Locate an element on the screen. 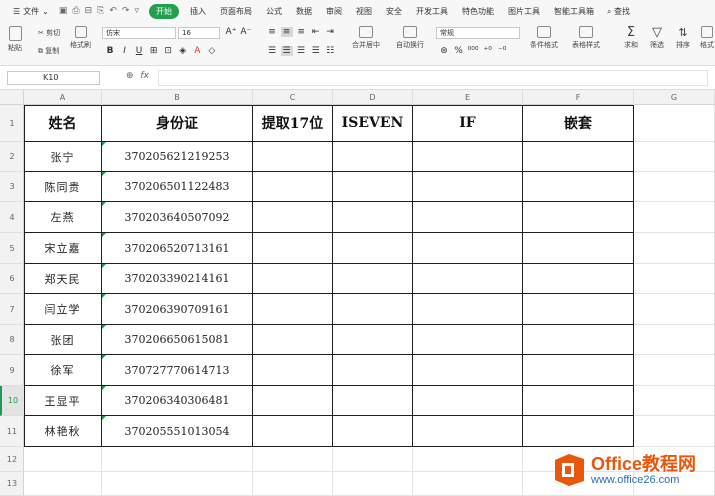 The width and height of the screenshot is (715, 496). id-cell: 370203390214161 is located at coordinates (177, 279).